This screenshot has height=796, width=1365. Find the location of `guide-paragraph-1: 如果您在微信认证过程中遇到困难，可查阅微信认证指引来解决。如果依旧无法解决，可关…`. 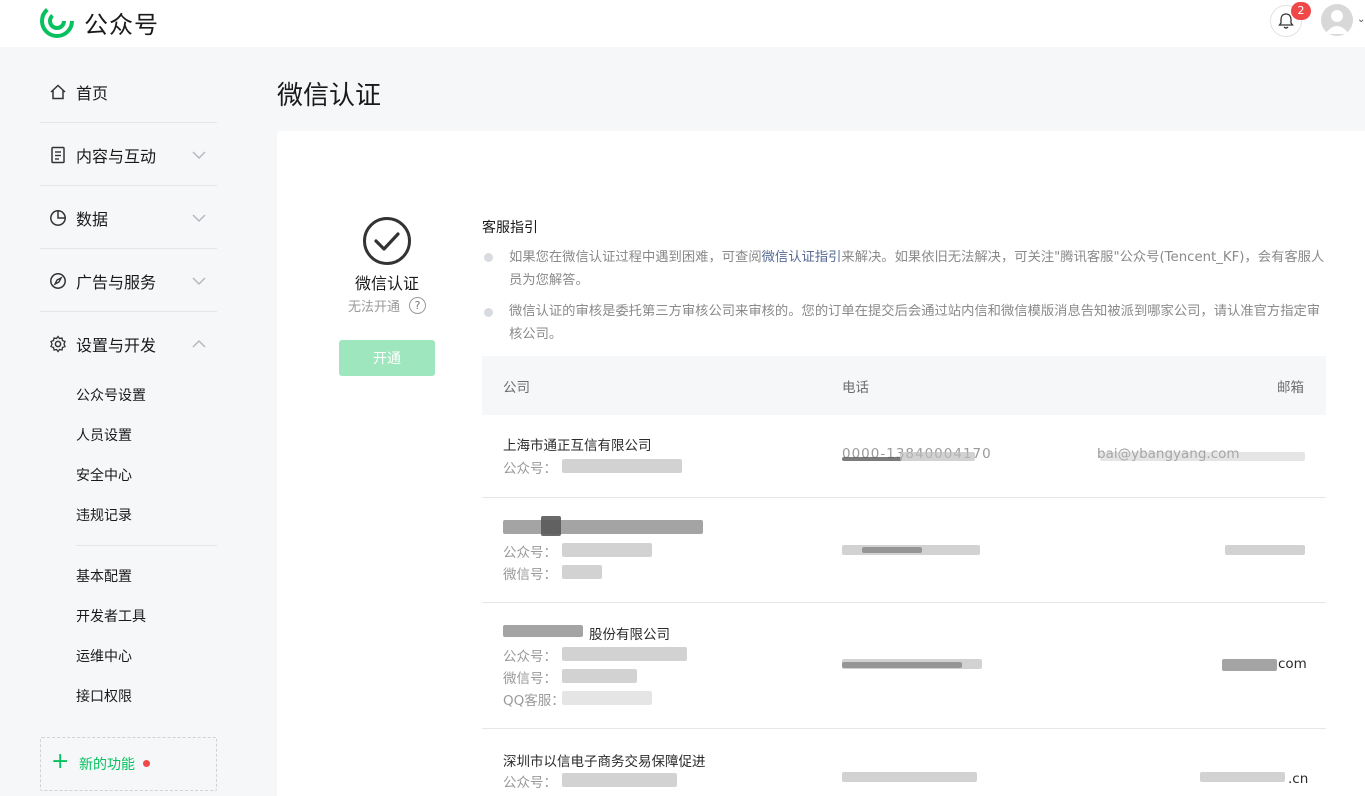

guide-paragraph-1: 如果您在微信认证过程中遇到困难，可查阅微信认证指引来解决。如果依旧无法解决，可关… is located at coordinates (919, 269).